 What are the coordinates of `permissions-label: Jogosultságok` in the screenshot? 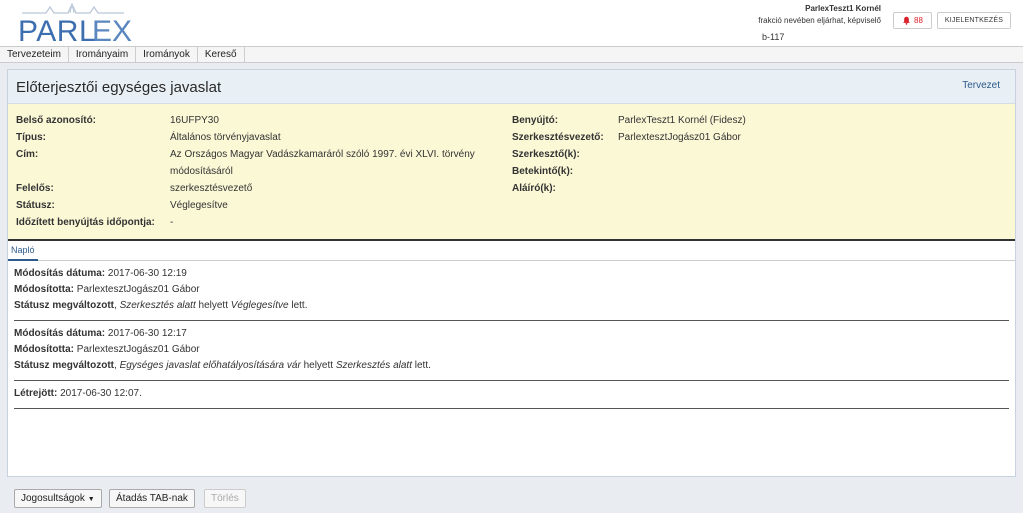 It's located at (53, 498).